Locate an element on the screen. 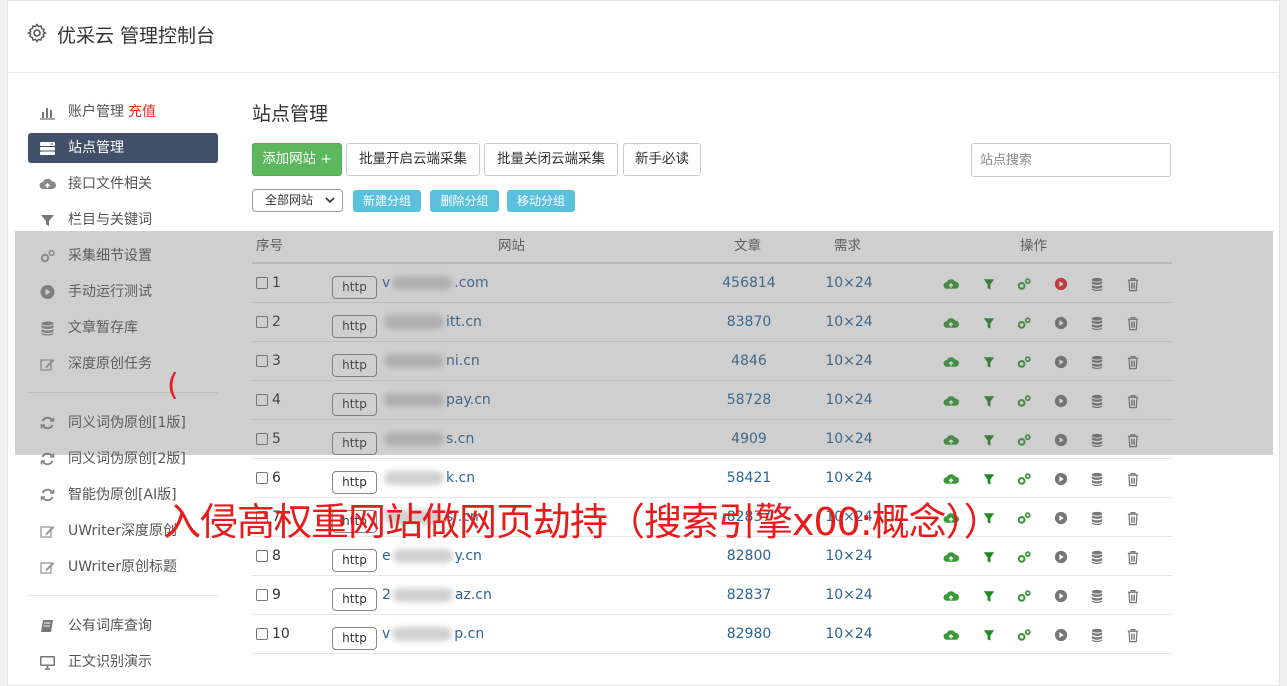 The width and height of the screenshot is (1287, 686). monitor-icon is located at coordinates (47, 663).